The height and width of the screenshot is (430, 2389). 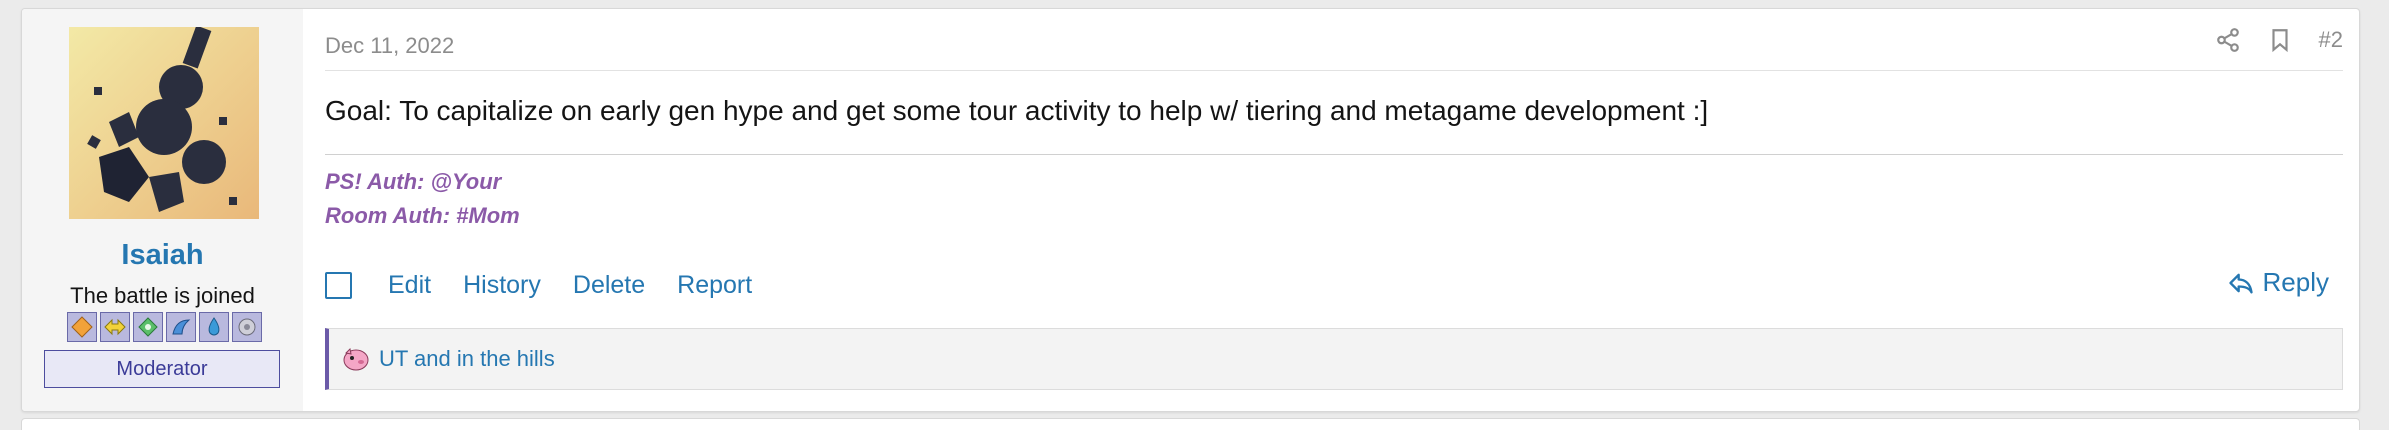 What do you see at coordinates (2228, 40) in the screenshot?
I see `share-icon` at bounding box center [2228, 40].